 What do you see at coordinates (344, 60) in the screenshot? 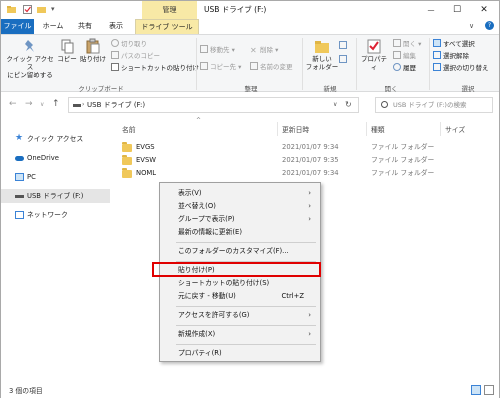
I see `easy-access-icon-button` at bounding box center [344, 60].